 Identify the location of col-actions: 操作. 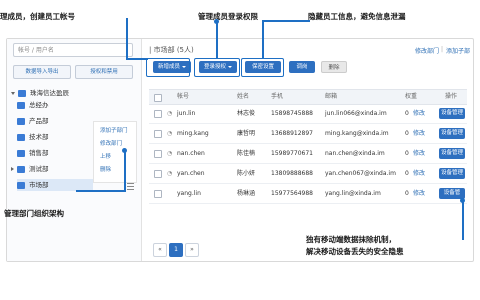
(451, 96).